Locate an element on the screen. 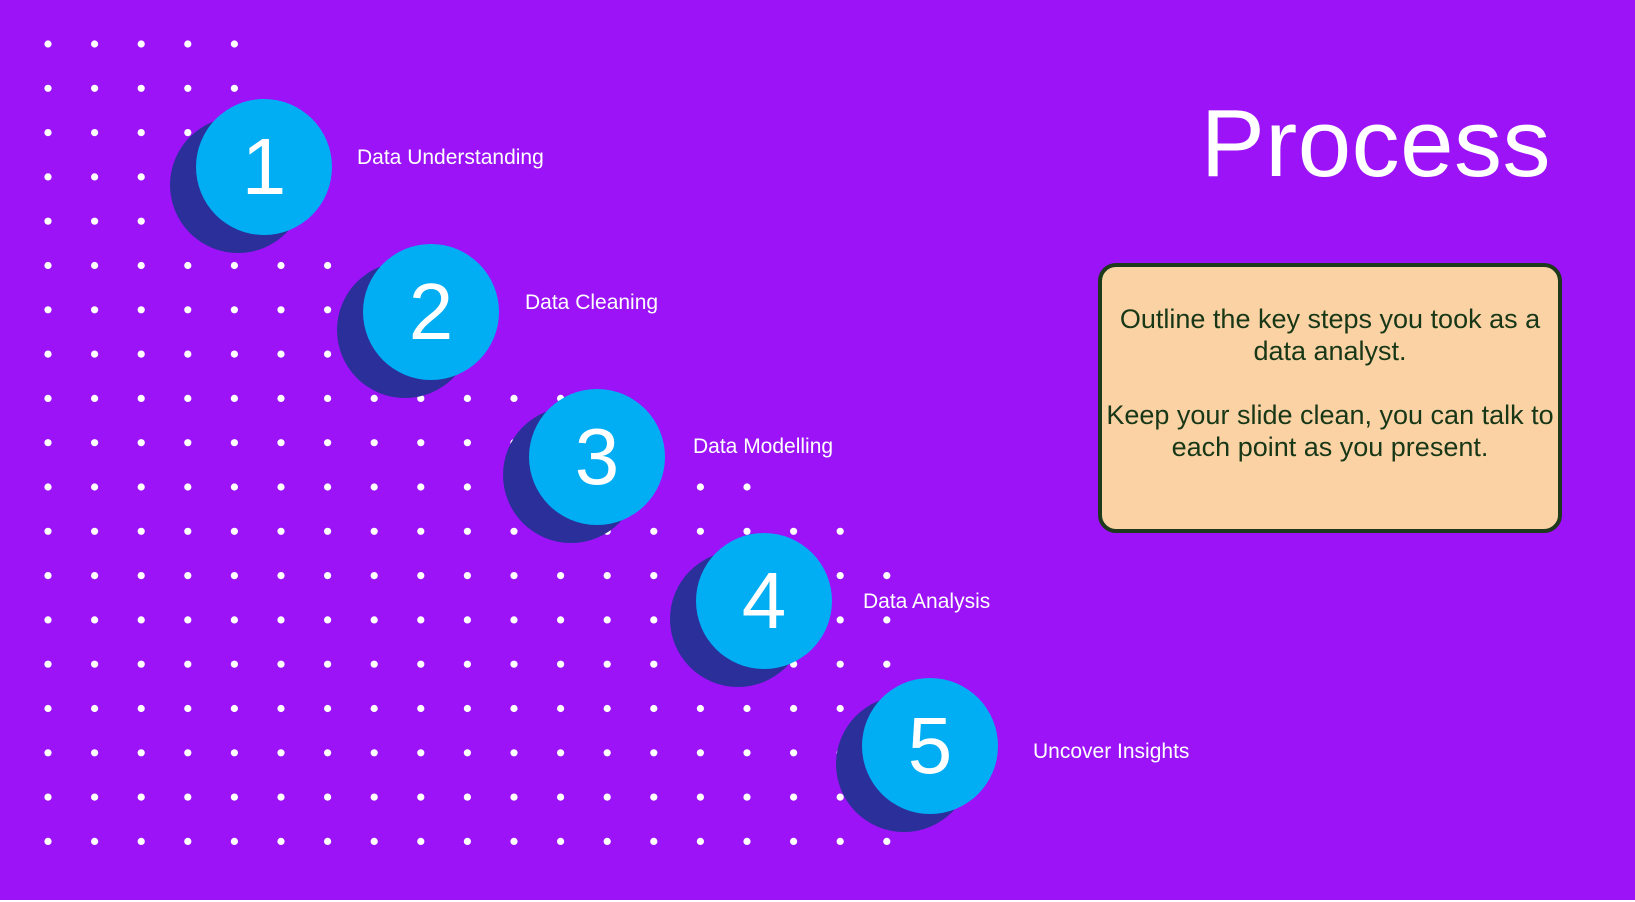 The width and height of the screenshot is (1635, 902). step-label: Data Cleaning is located at coordinates (592, 302).